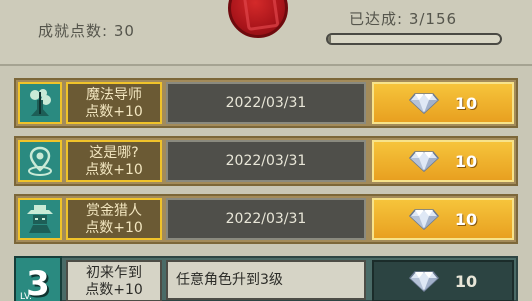 The image size is (532, 301). Describe the element at coordinates (40, 219) in the screenshot. I see `bounty-hunter-icon` at that location.